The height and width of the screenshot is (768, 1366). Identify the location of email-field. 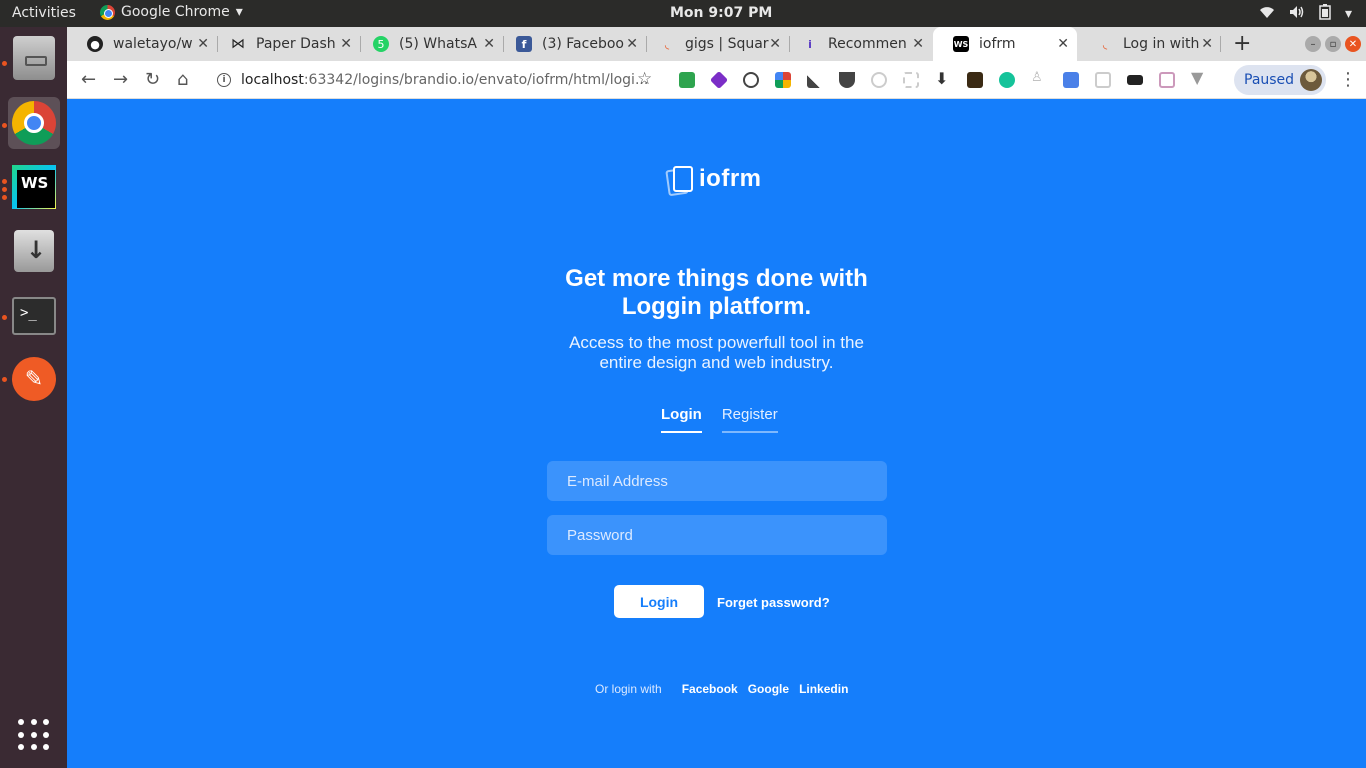
(717, 481).